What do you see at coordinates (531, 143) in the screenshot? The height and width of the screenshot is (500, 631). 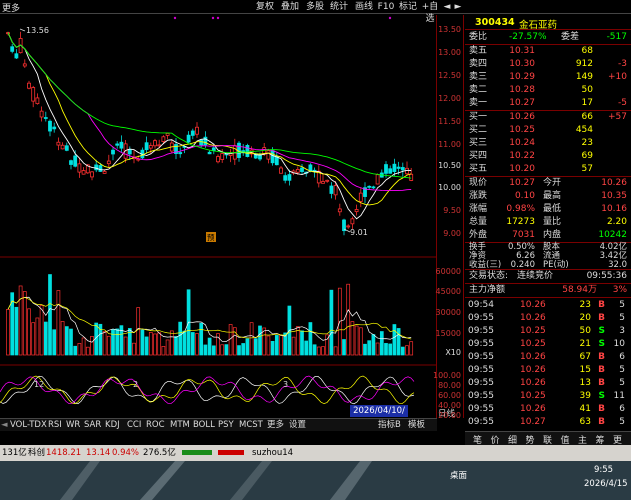 I see `bid-row: 买三 10.24 23` at bounding box center [531, 143].